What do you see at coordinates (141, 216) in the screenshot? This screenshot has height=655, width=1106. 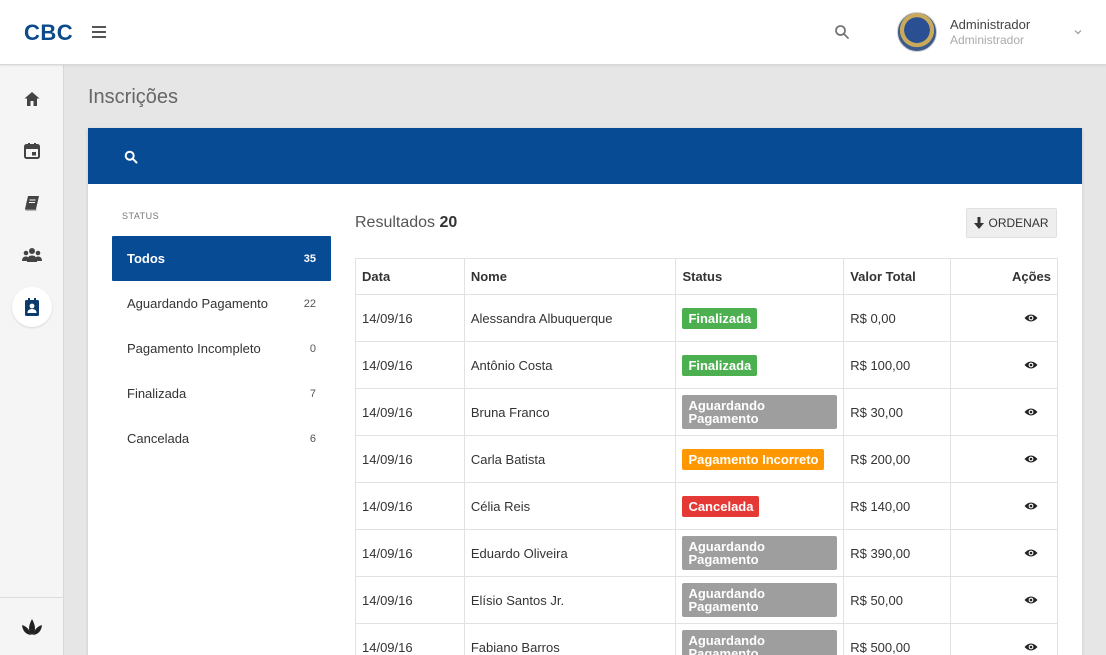 I see `filter-section-label: STATUS` at bounding box center [141, 216].